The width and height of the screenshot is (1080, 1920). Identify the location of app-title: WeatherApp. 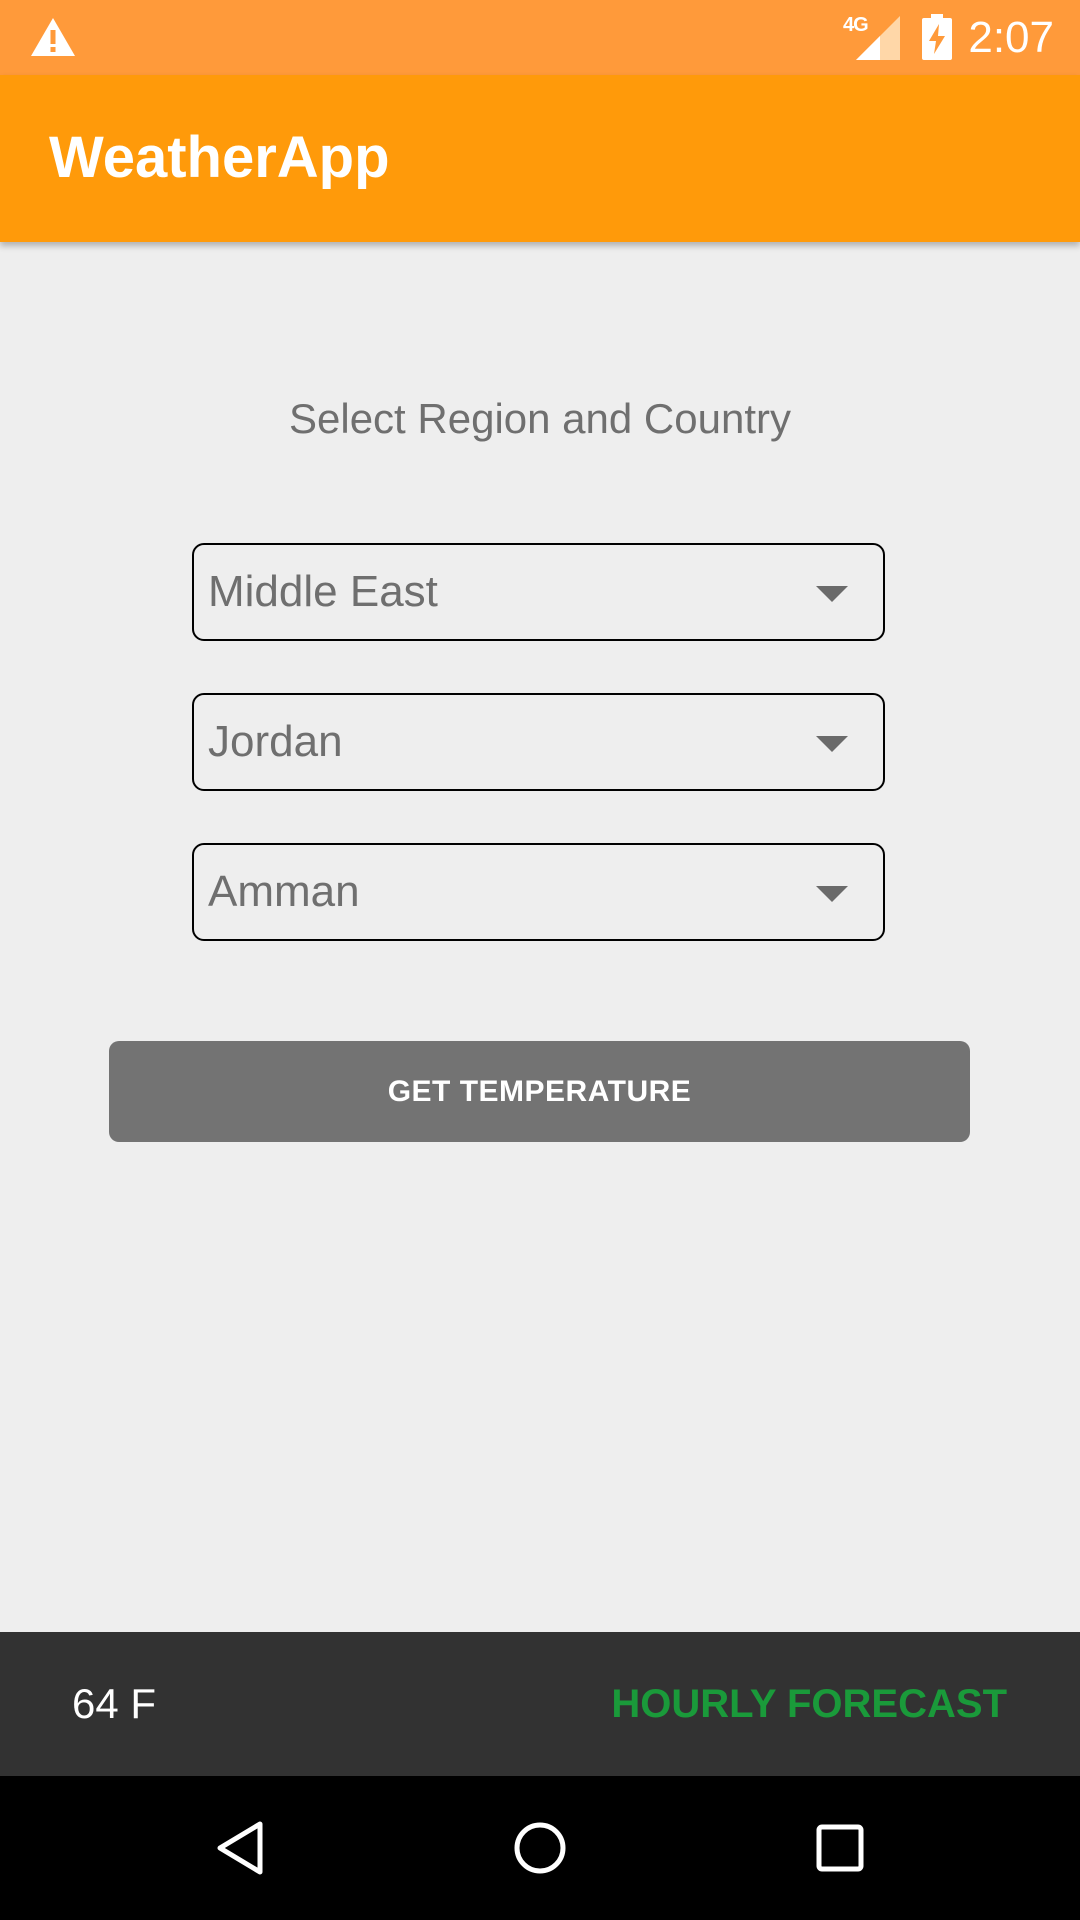
(219, 157).